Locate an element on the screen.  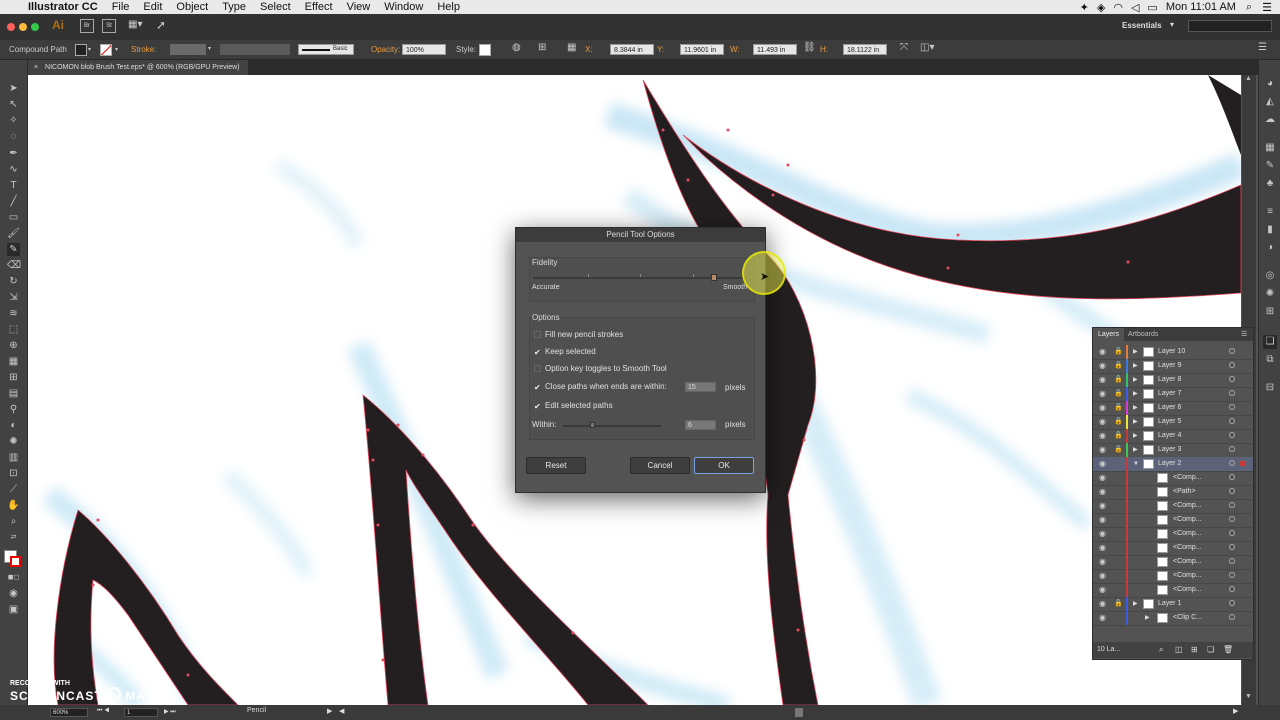
menu-effect: Effect is located at coordinates (319, 7).